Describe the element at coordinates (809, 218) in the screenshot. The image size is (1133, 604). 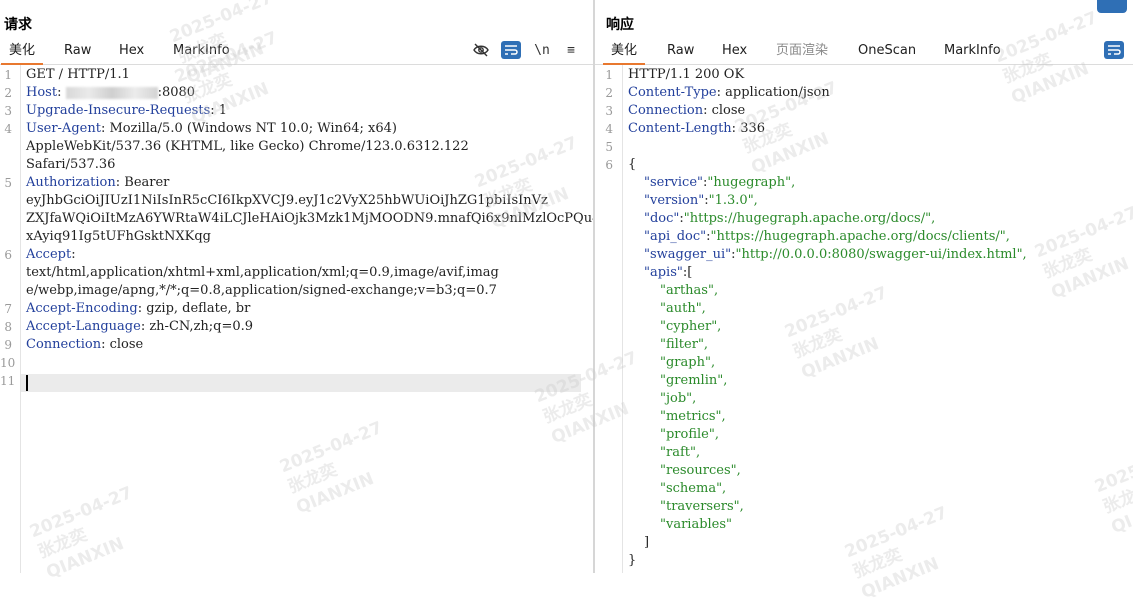
I see `json-string: "https://hugegraph.apache.org/docs/",` at that location.